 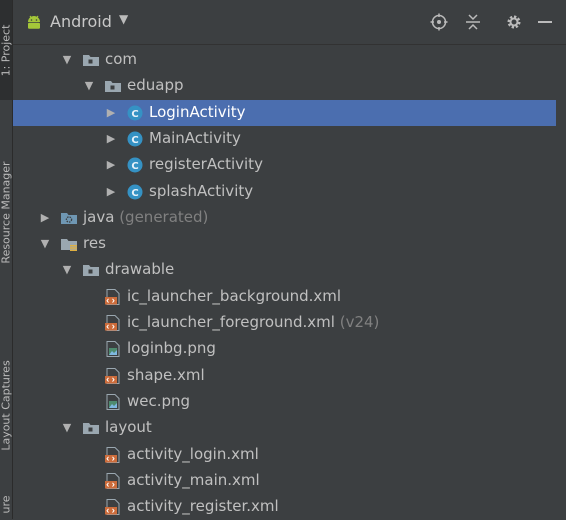 I want to click on tree-row-label: loginbg.png, so click(x=171, y=348).